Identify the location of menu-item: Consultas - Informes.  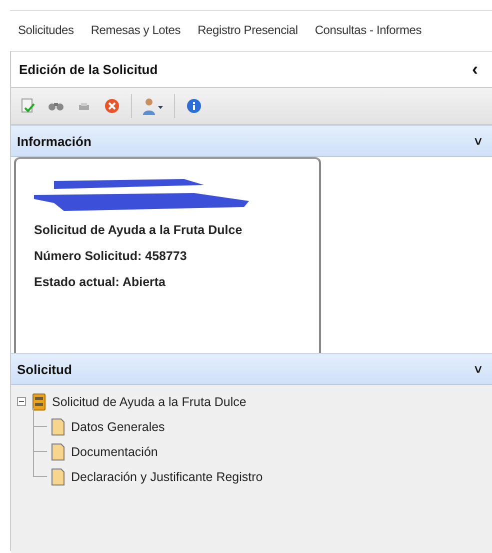
(368, 30).